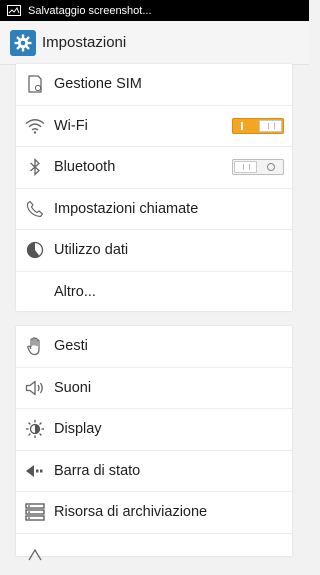  I want to click on wifi-icon, so click(35, 126).